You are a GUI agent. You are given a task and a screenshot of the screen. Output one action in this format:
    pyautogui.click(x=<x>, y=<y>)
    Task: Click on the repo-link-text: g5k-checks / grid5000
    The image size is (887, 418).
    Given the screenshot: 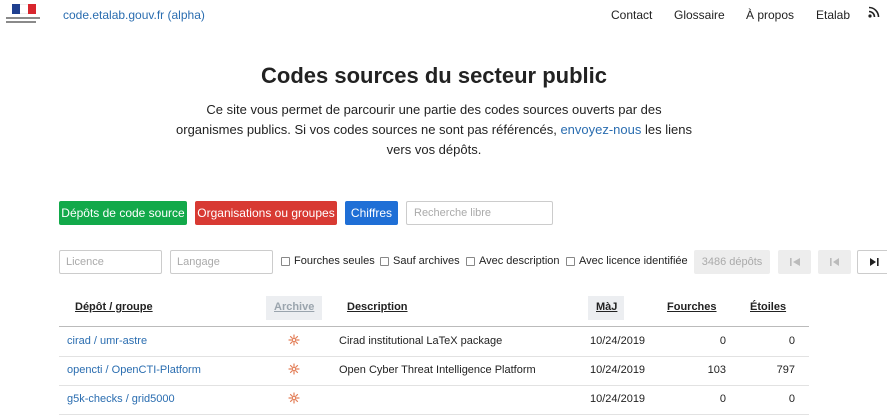 What is the action you would take?
    pyautogui.click(x=121, y=399)
    